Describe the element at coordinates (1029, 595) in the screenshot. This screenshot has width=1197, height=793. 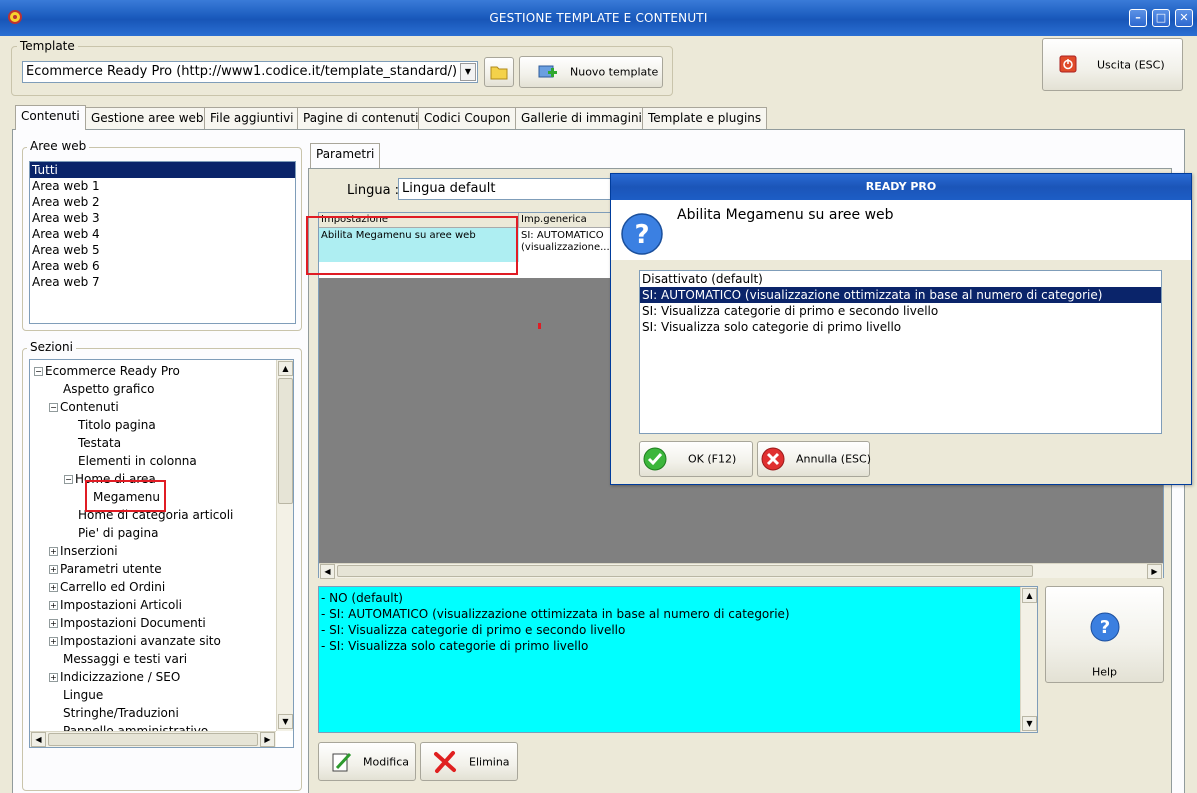
I see `options-scroll-up-icon: ▲` at that location.